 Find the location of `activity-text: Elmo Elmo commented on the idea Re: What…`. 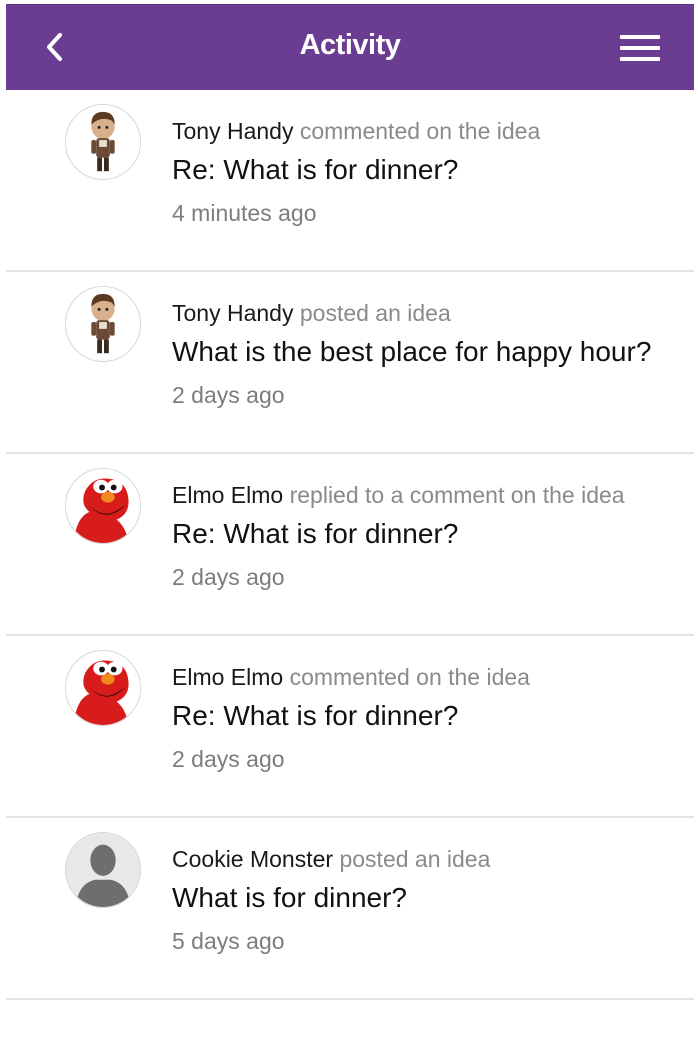

activity-text: Elmo Elmo commented on the idea Re: What… is located at coordinates (428, 718).